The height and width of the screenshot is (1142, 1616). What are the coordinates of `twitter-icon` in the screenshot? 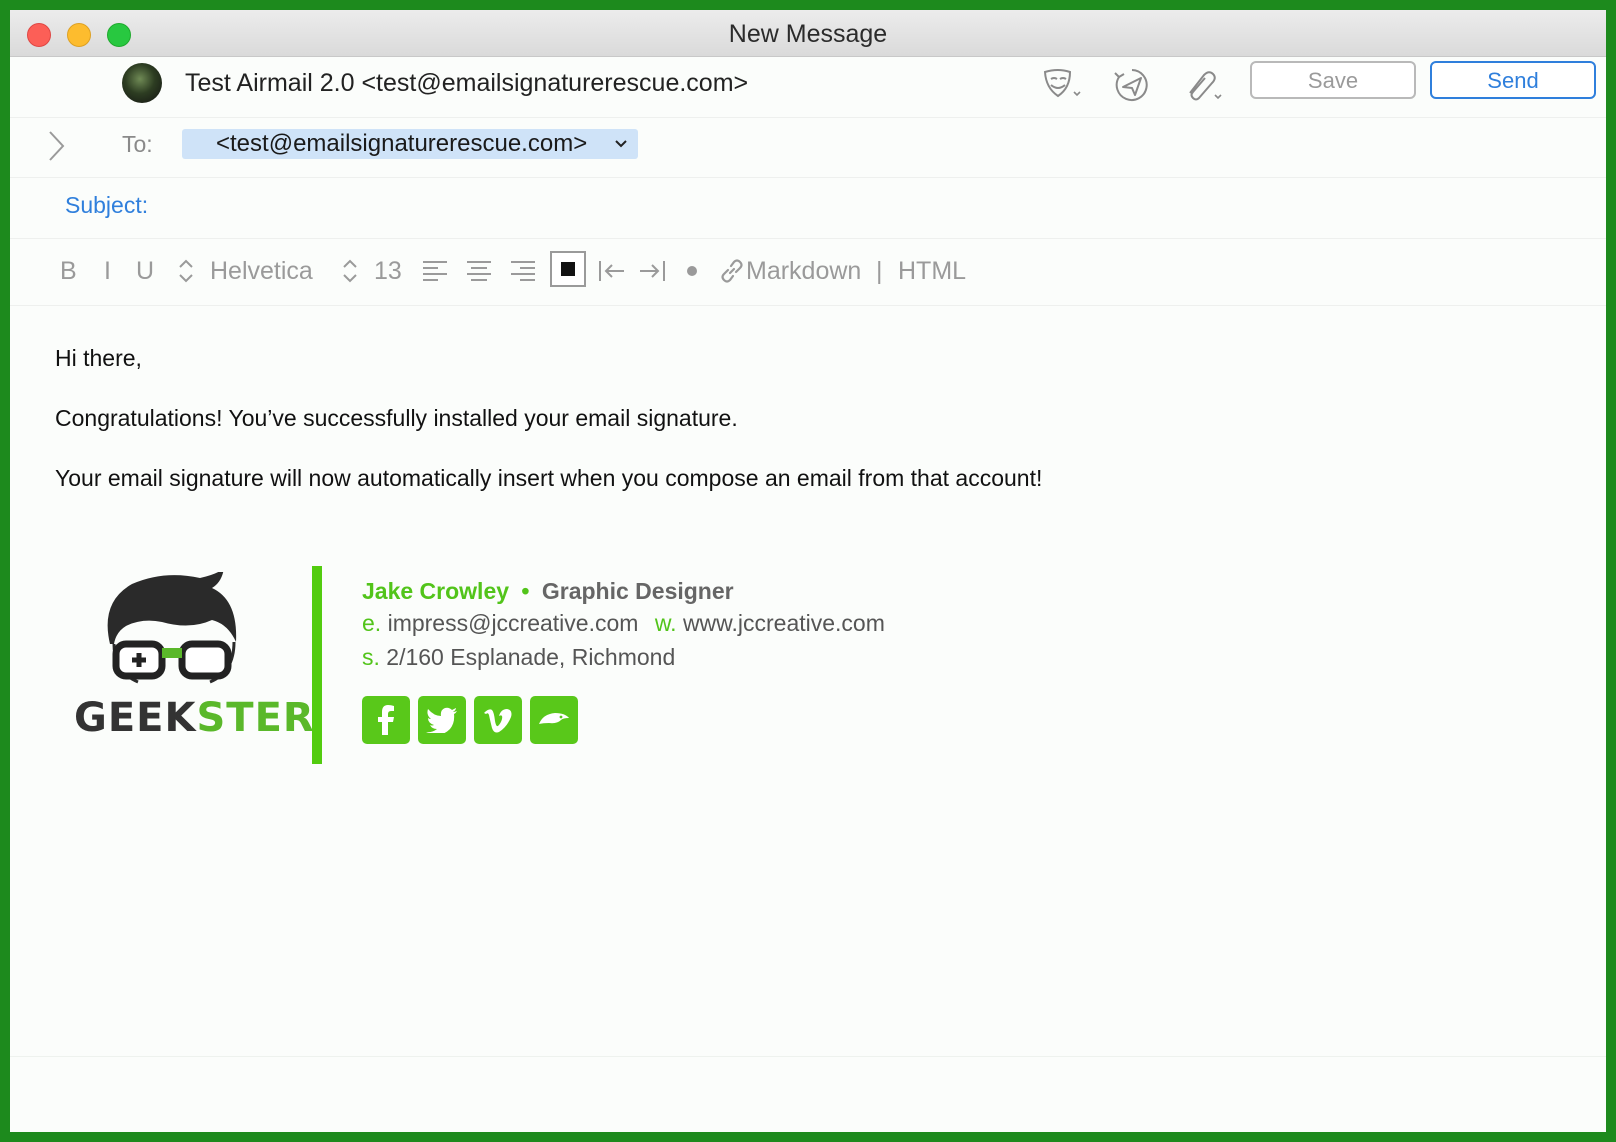 It's located at (442, 720).